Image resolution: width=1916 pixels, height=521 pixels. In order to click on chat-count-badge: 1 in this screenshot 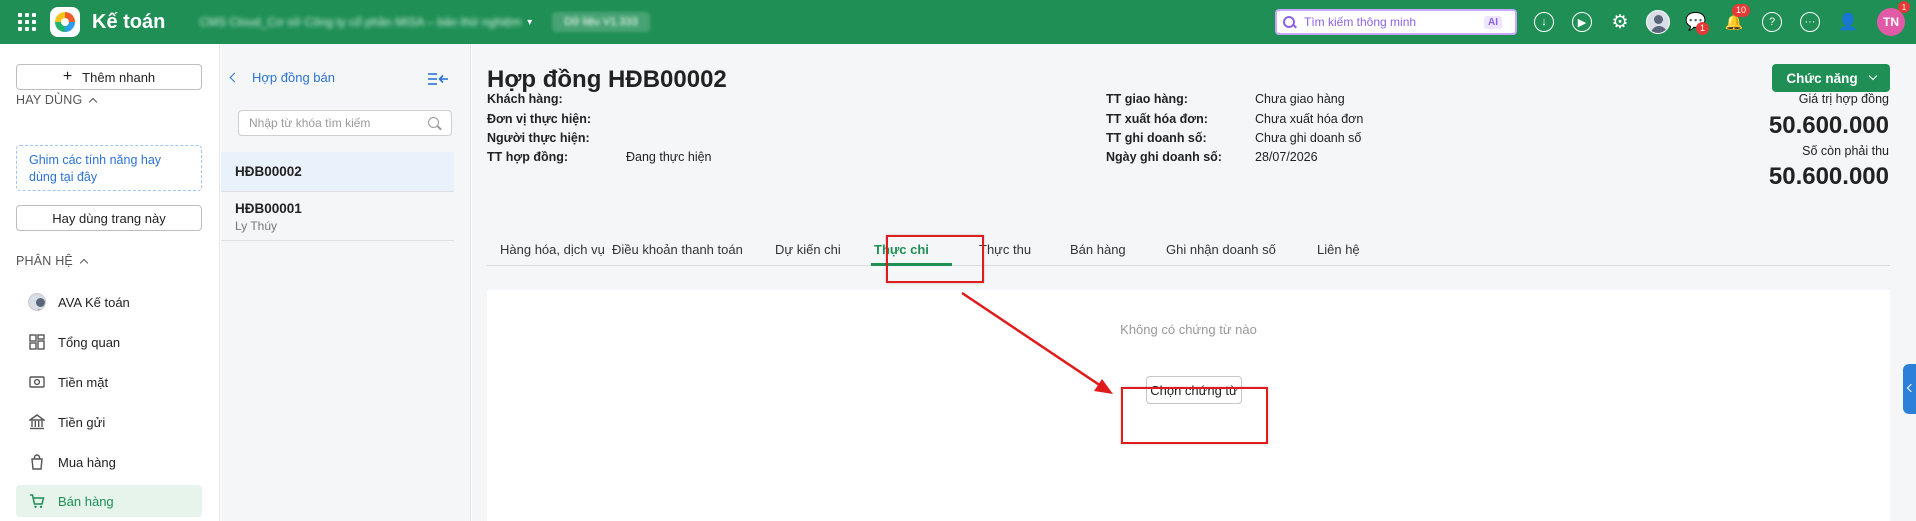, I will do `click(1703, 28)`.